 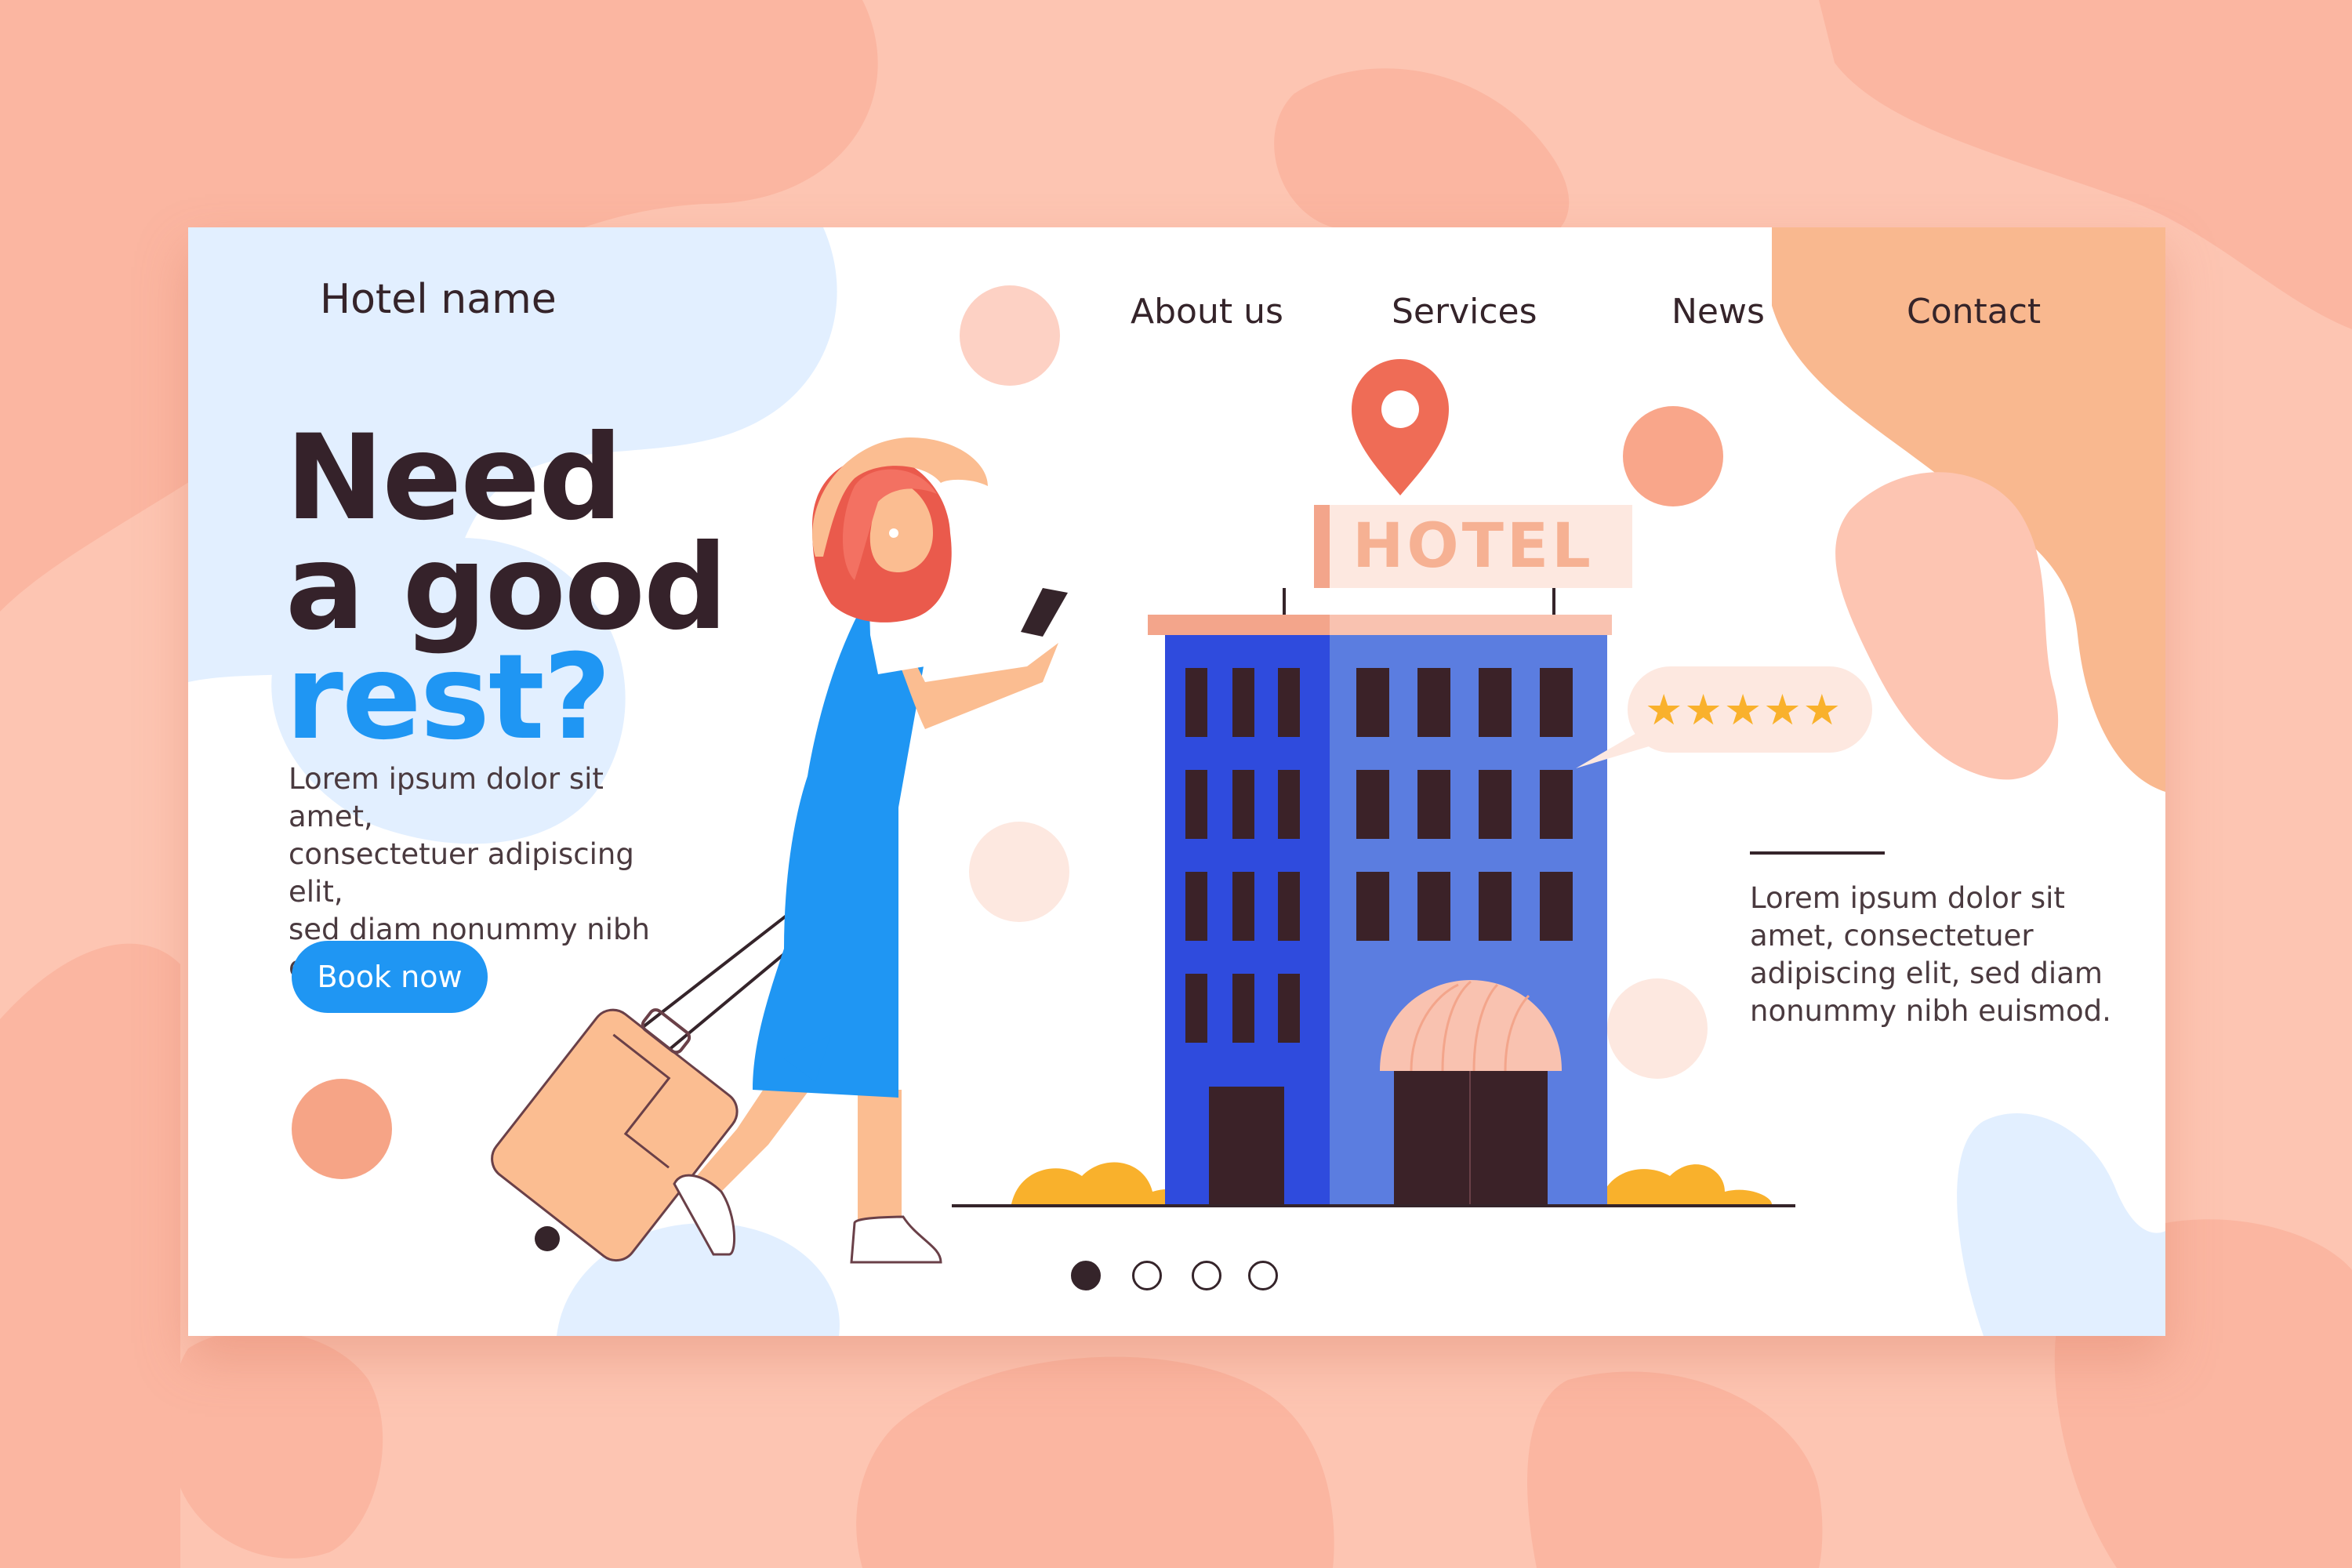 I want to click on divider, so click(x=1817, y=853).